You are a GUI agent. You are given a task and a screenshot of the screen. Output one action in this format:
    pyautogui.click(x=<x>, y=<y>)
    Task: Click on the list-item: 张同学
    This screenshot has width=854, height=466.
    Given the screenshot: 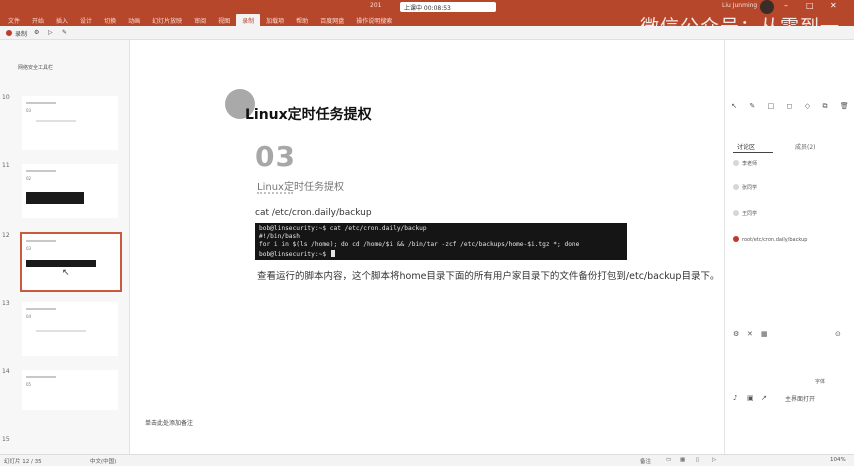 What is the action you would take?
    pyautogui.click(x=745, y=187)
    